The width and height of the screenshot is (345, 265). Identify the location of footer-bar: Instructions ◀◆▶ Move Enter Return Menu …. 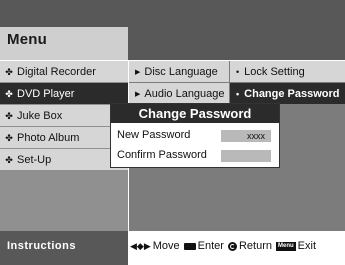
(172, 248).